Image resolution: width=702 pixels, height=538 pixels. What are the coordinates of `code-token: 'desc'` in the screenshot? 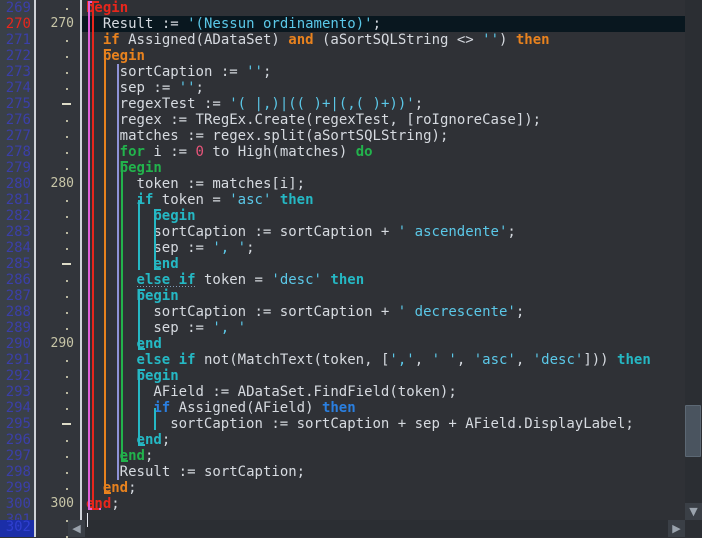 It's located at (296, 280).